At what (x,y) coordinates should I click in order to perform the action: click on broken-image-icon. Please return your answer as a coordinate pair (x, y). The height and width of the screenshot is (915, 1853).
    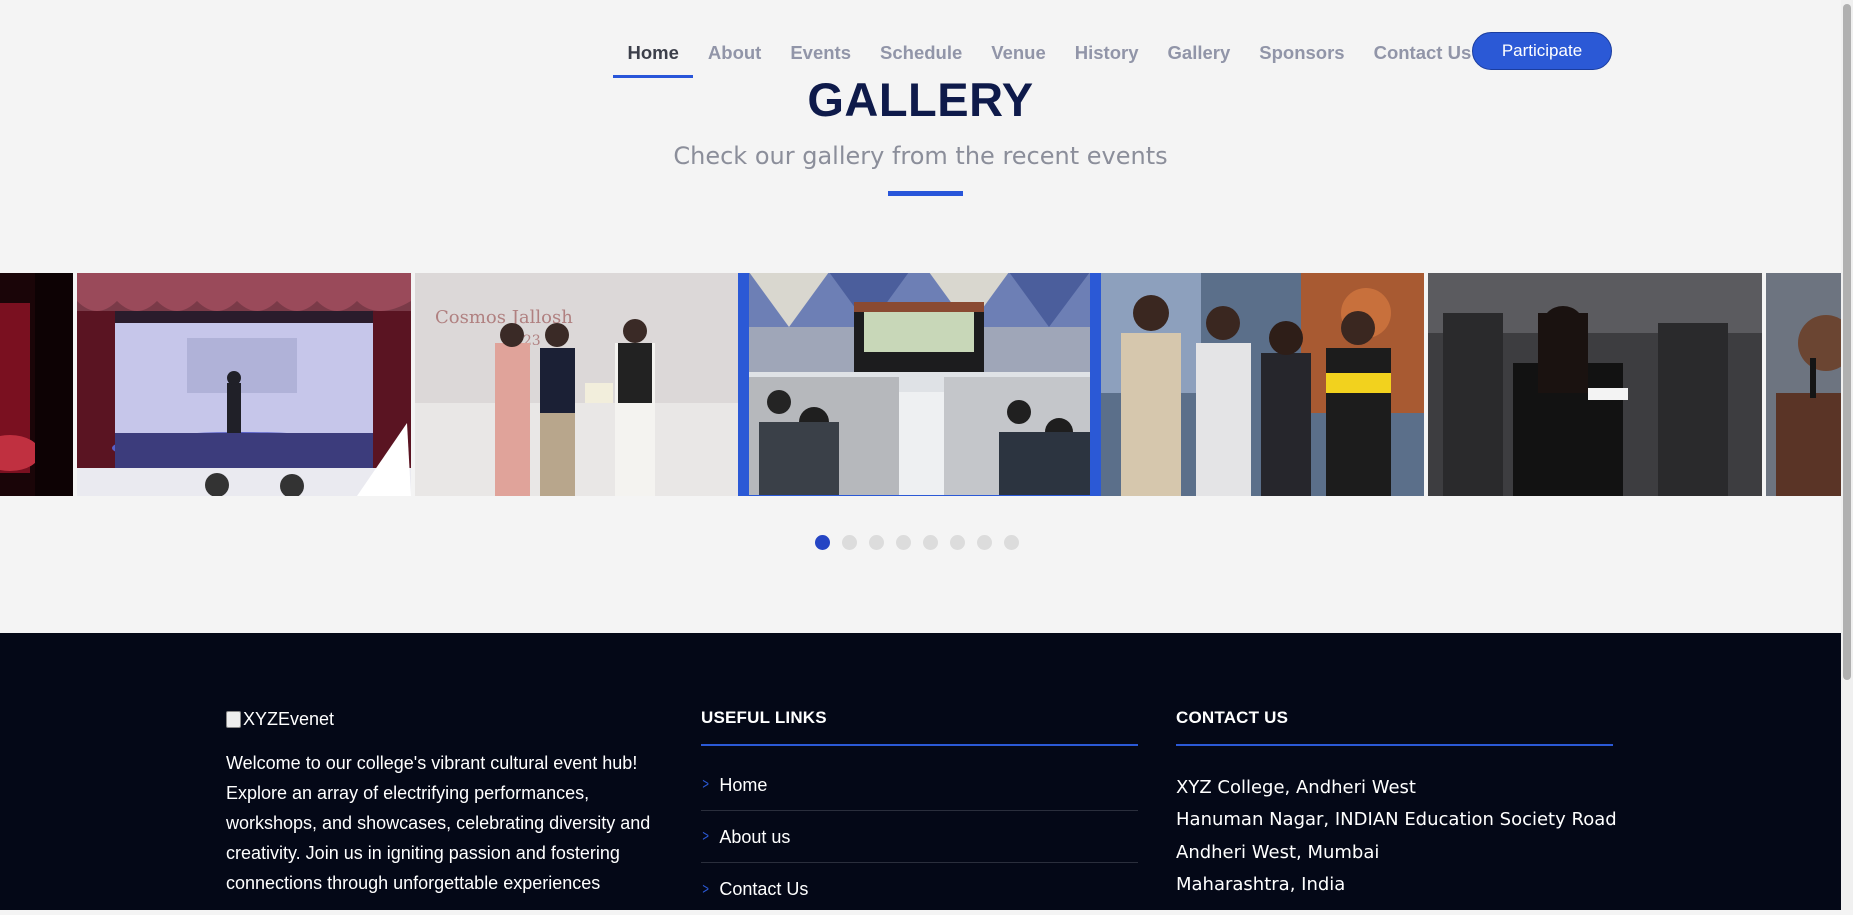
    Looking at the image, I should click on (233, 719).